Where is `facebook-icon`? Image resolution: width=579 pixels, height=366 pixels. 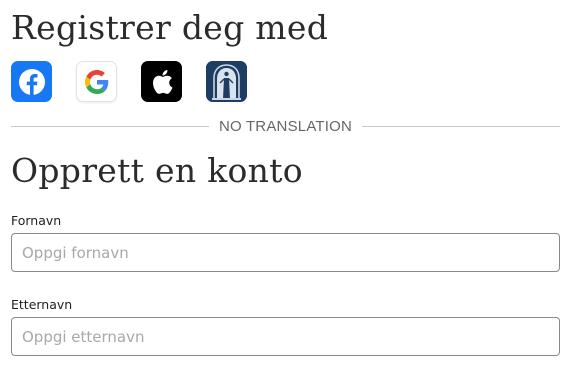 facebook-icon is located at coordinates (31, 81).